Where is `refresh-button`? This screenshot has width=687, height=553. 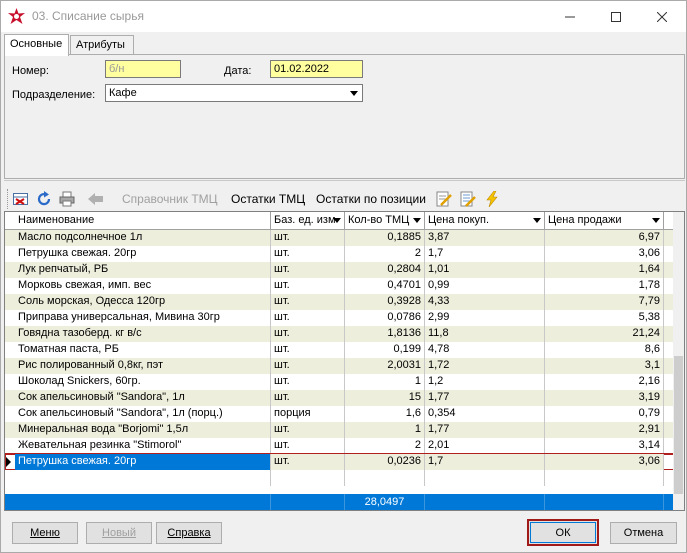 refresh-button is located at coordinates (44, 199).